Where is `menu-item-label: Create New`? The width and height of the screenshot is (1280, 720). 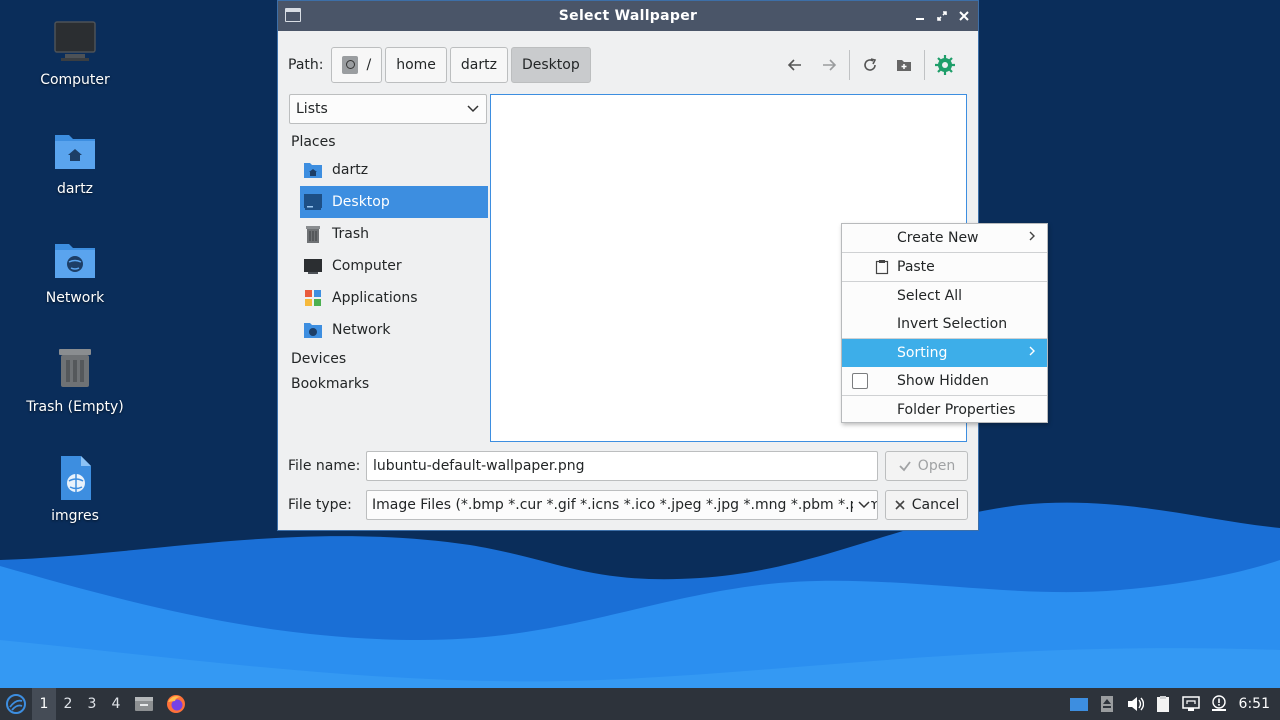
menu-item-label: Create New is located at coordinates (938, 238).